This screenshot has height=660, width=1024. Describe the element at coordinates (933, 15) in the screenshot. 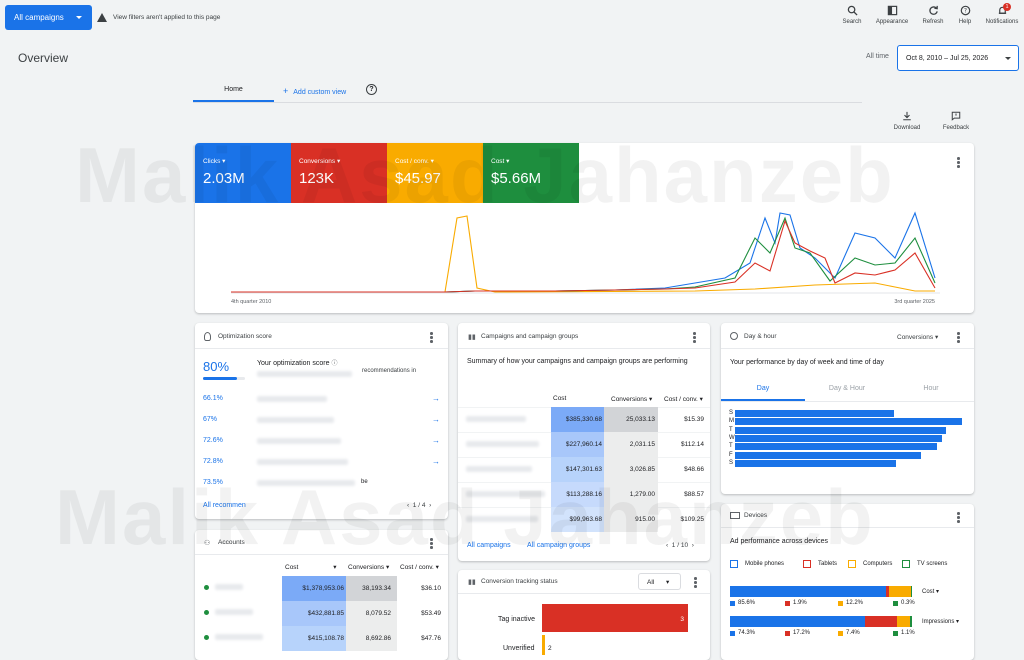

I see `refresh-button: Refresh` at that location.